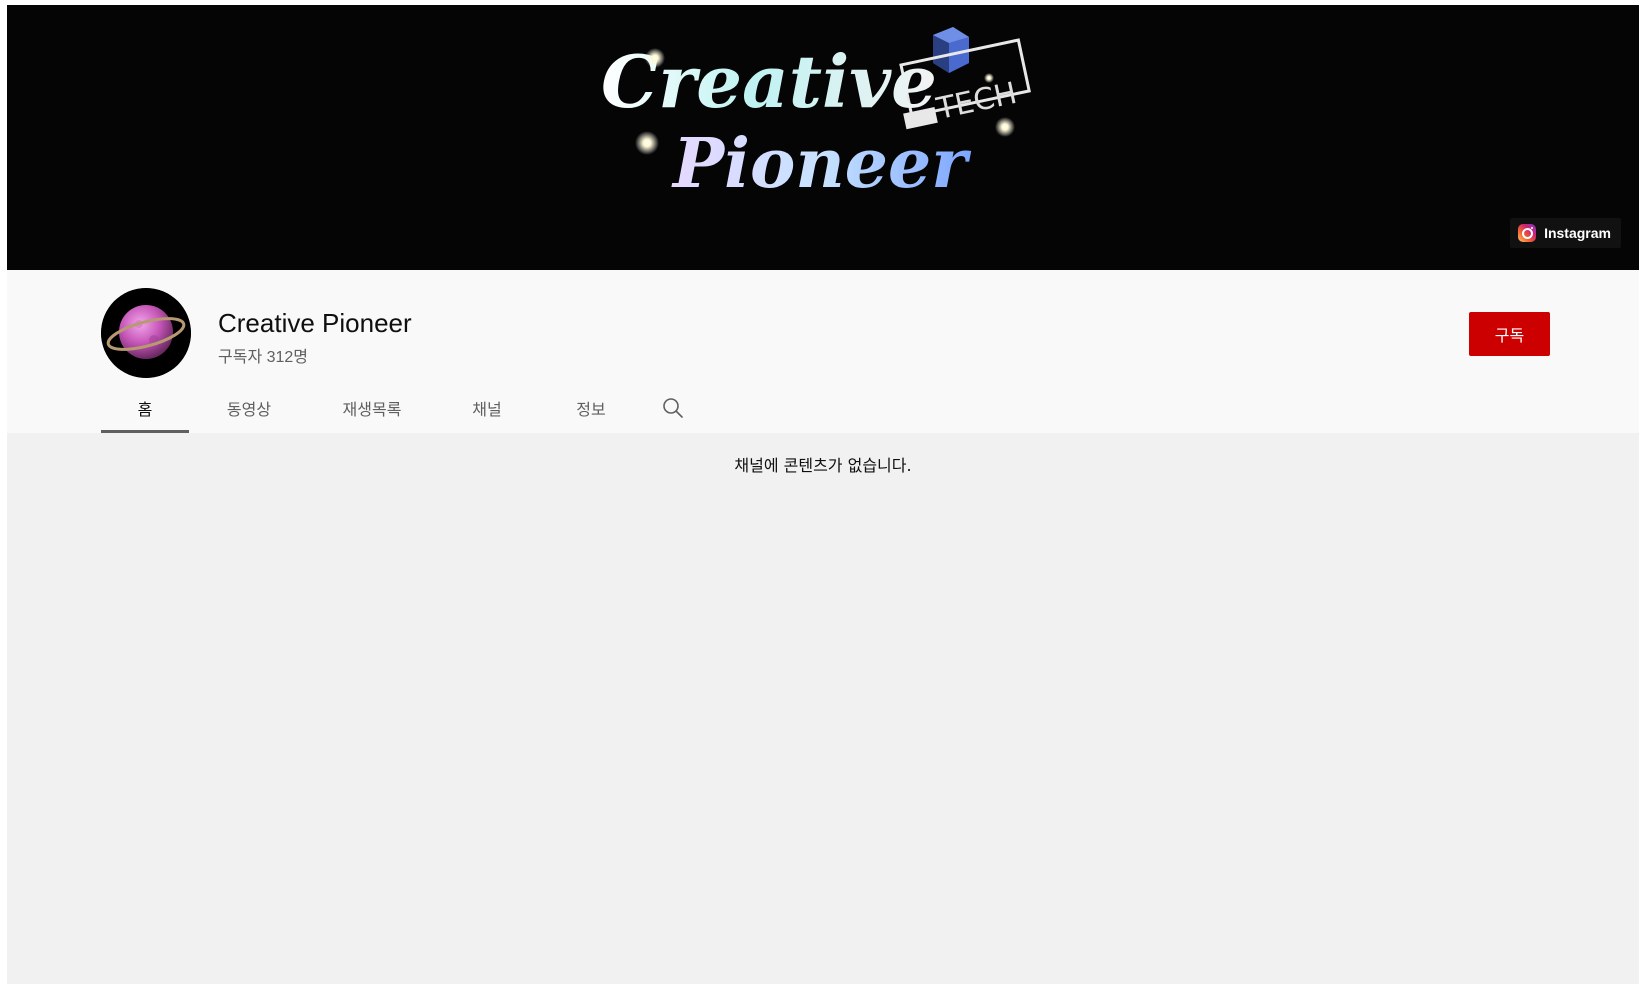 This screenshot has width=1644, height=984. Describe the element at coordinates (372, 407) in the screenshot. I see `tab-playlists: 재생목록` at that location.